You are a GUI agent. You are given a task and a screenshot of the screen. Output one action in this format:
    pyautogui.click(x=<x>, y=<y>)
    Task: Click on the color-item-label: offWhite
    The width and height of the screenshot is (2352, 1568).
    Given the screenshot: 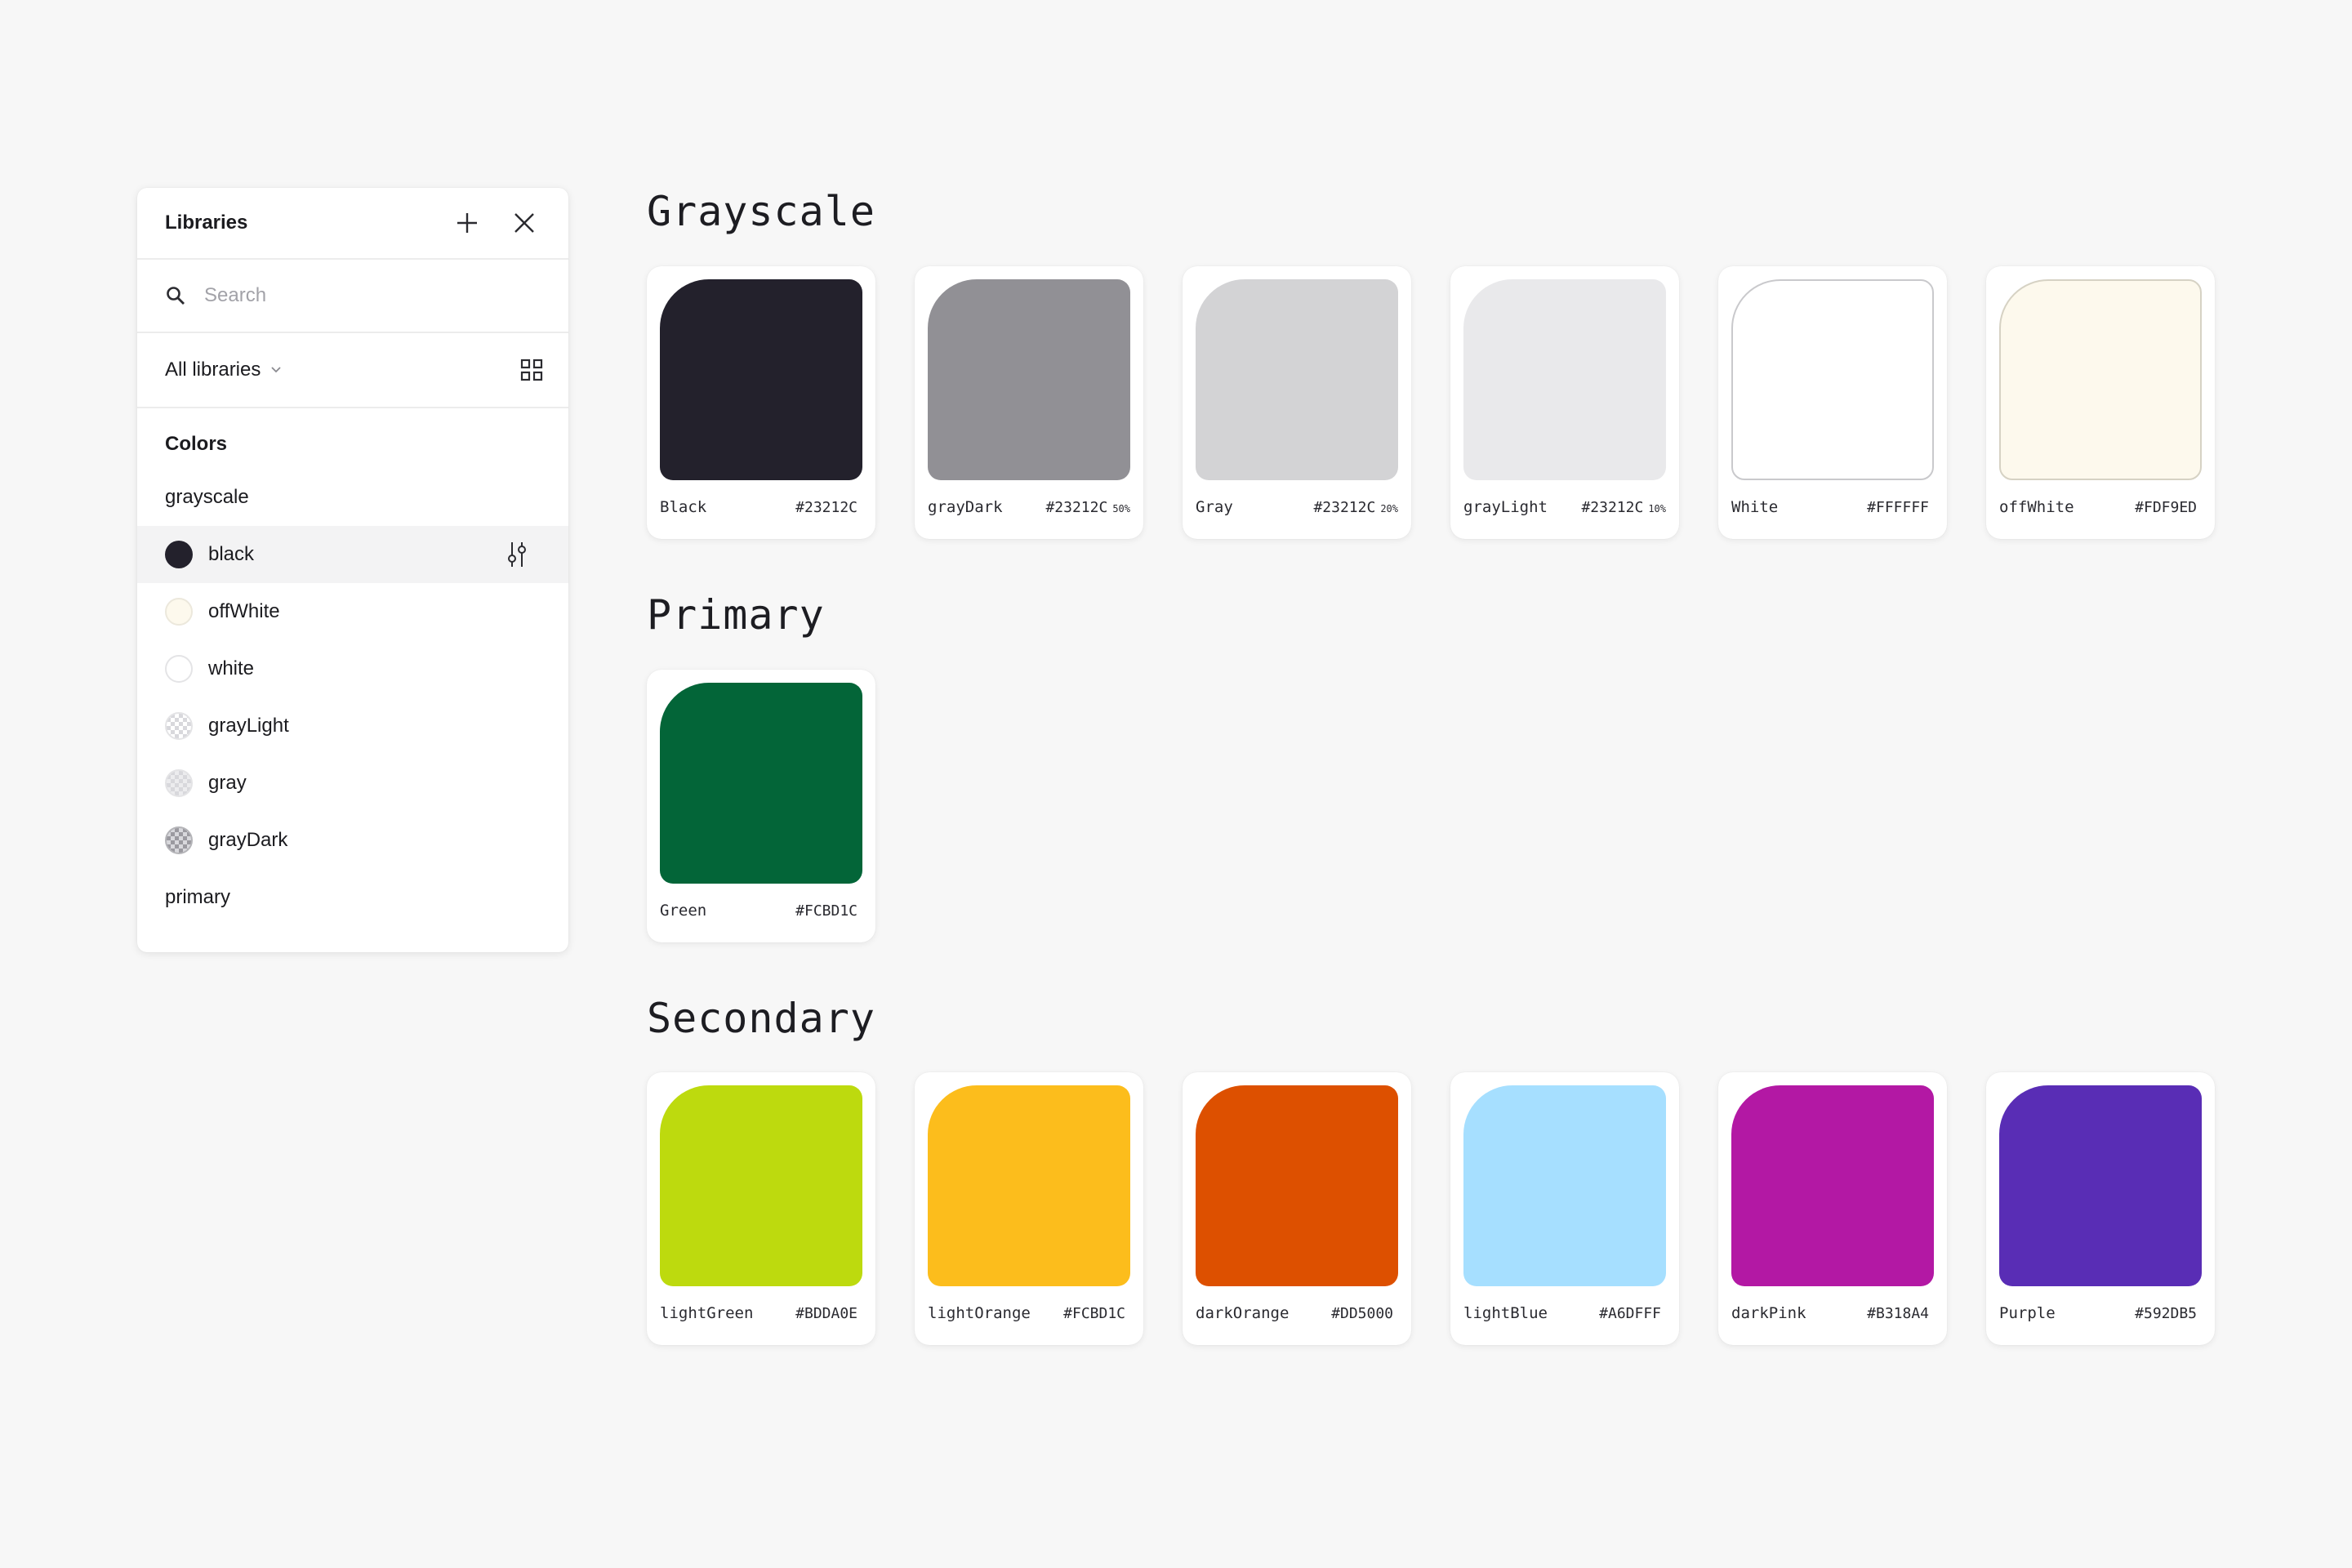 What is the action you would take?
    pyautogui.click(x=244, y=611)
    